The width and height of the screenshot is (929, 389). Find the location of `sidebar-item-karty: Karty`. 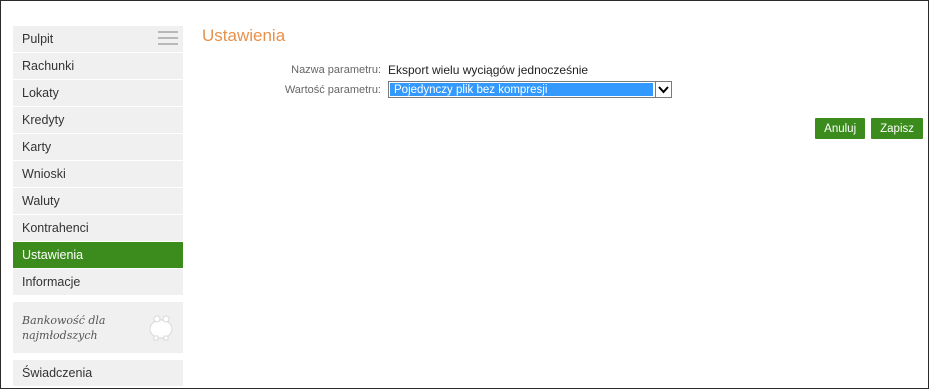

sidebar-item-karty: Karty is located at coordinates (98, 147).